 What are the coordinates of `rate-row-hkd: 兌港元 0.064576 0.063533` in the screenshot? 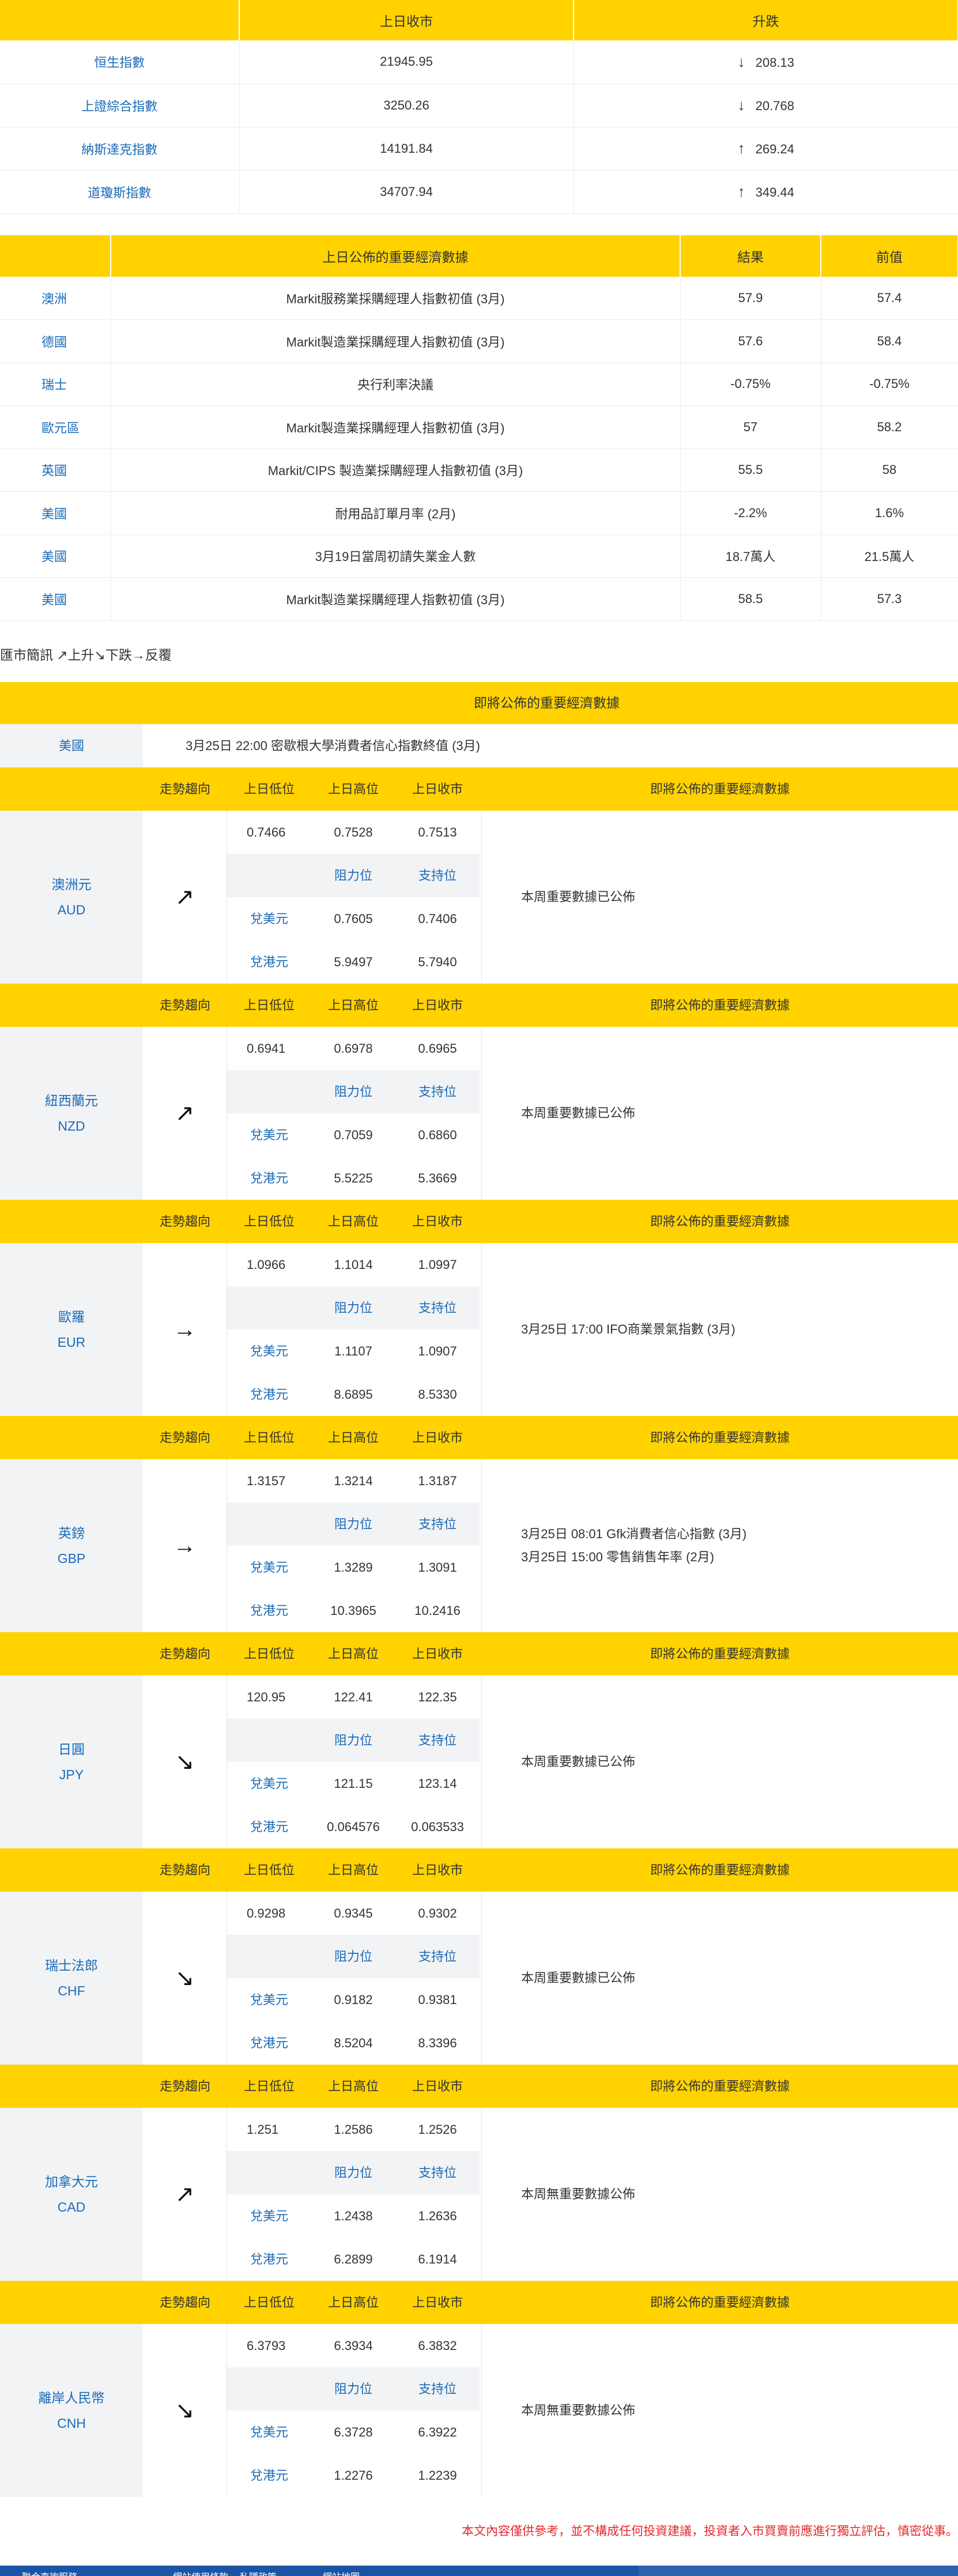 It's located at (354, 1826).